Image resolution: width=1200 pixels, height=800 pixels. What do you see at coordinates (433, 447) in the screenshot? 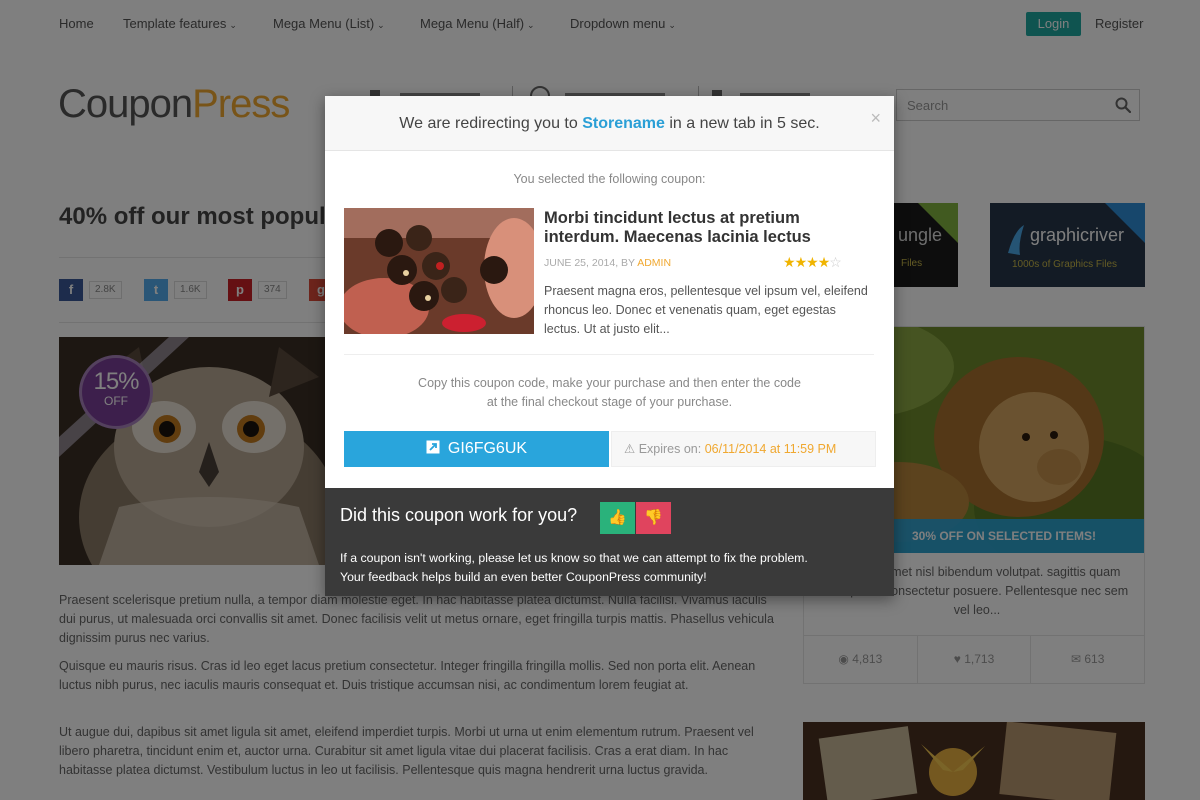
I see `external-link-icon` at bounding box center [433, 447].